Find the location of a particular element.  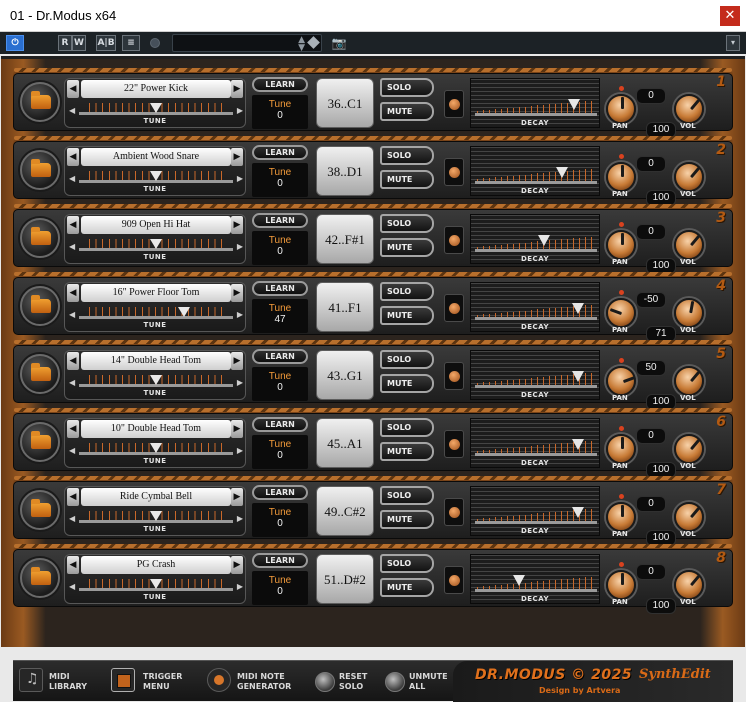

preset-selector: ▲ ▼ is located at coordinates (247, 43).